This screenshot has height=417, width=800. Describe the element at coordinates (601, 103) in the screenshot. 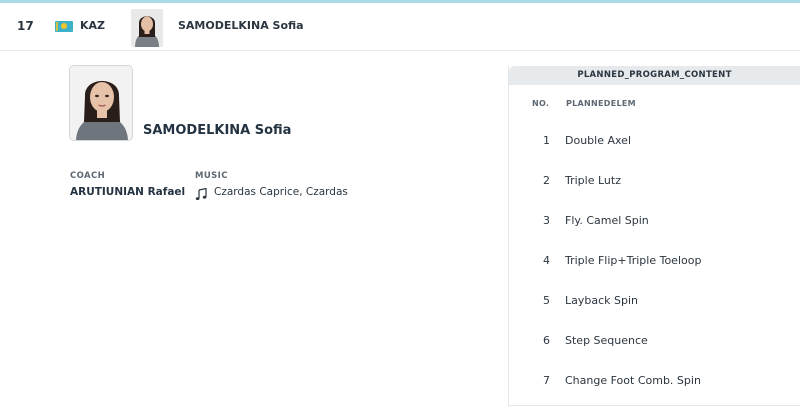

I see `column-header-element: PLANNEDELEM` at that location.